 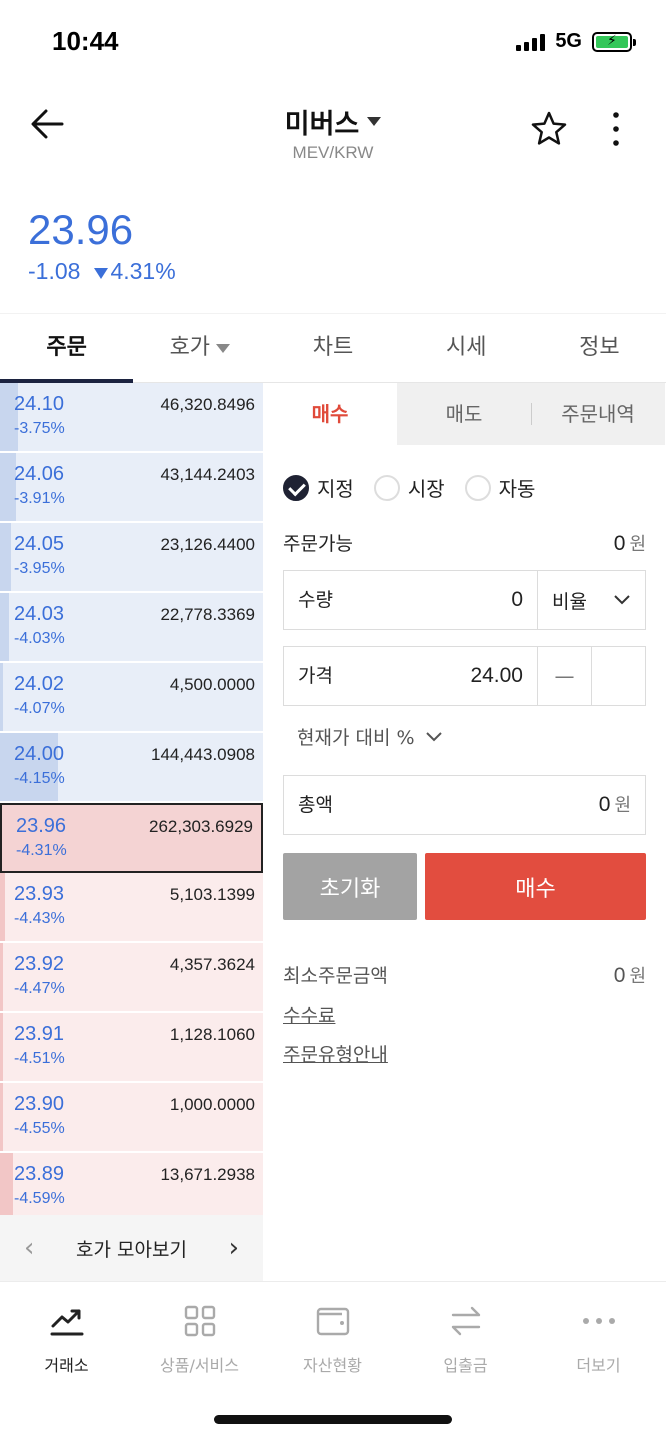 I want to click on reset-button: 초기화, so click(x=350, y=886).